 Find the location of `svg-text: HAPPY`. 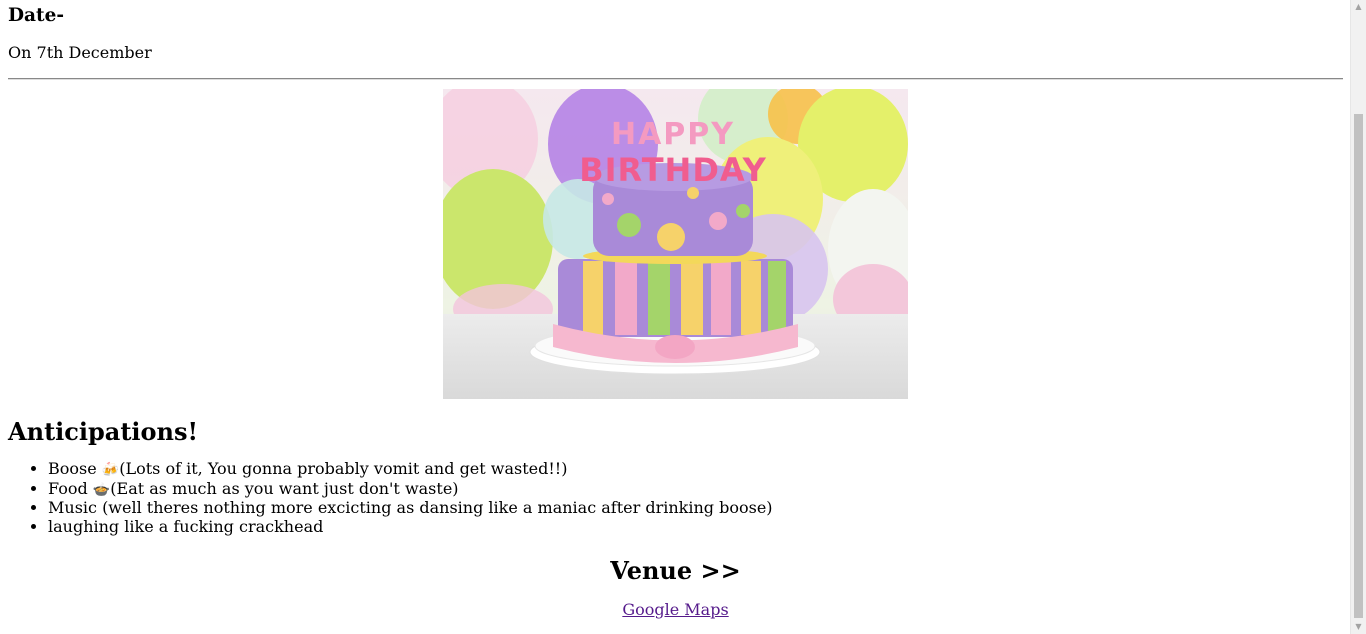

svg-text: HAPPY is located at coordinates (673, 134).